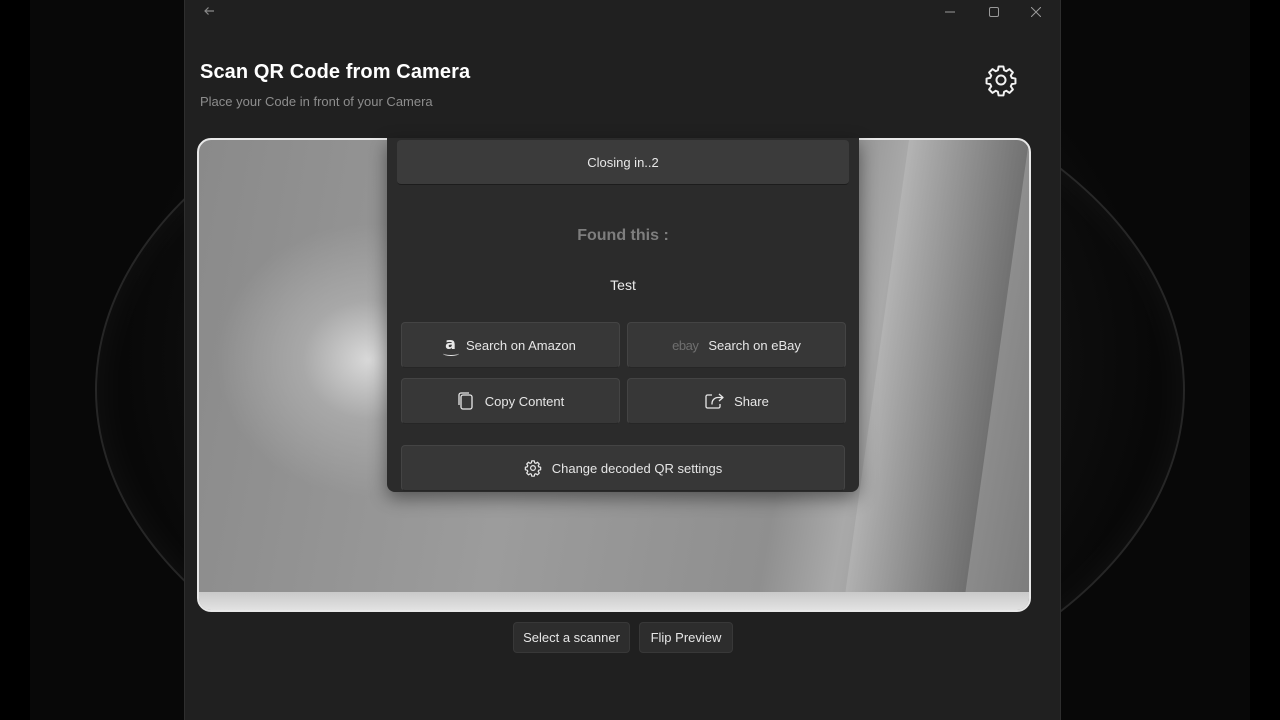 This screenshot has height=720, width=1280. I want to click on change-qr-settings-button: Change decoded QR settings, so click(623, 468).